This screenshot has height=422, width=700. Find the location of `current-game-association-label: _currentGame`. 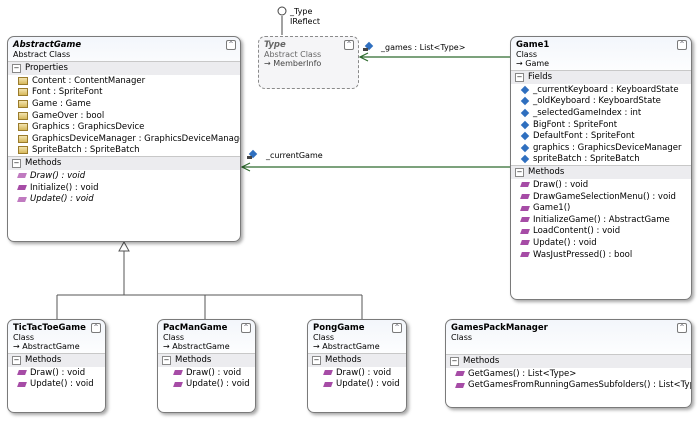

current-game-association-label: _currentGame is located at coordinates (294, 155).